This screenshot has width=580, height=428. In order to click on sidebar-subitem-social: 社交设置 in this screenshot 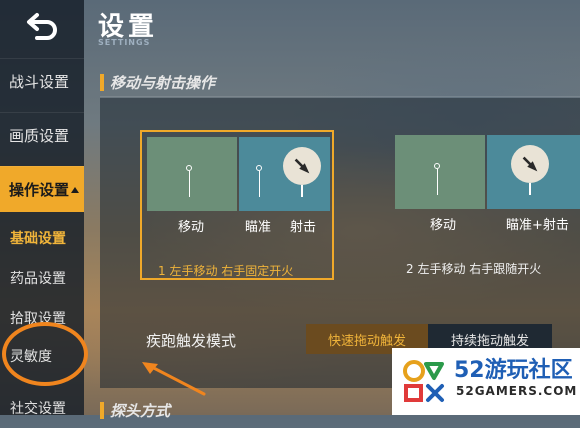, I will do `click(42, 408)`.